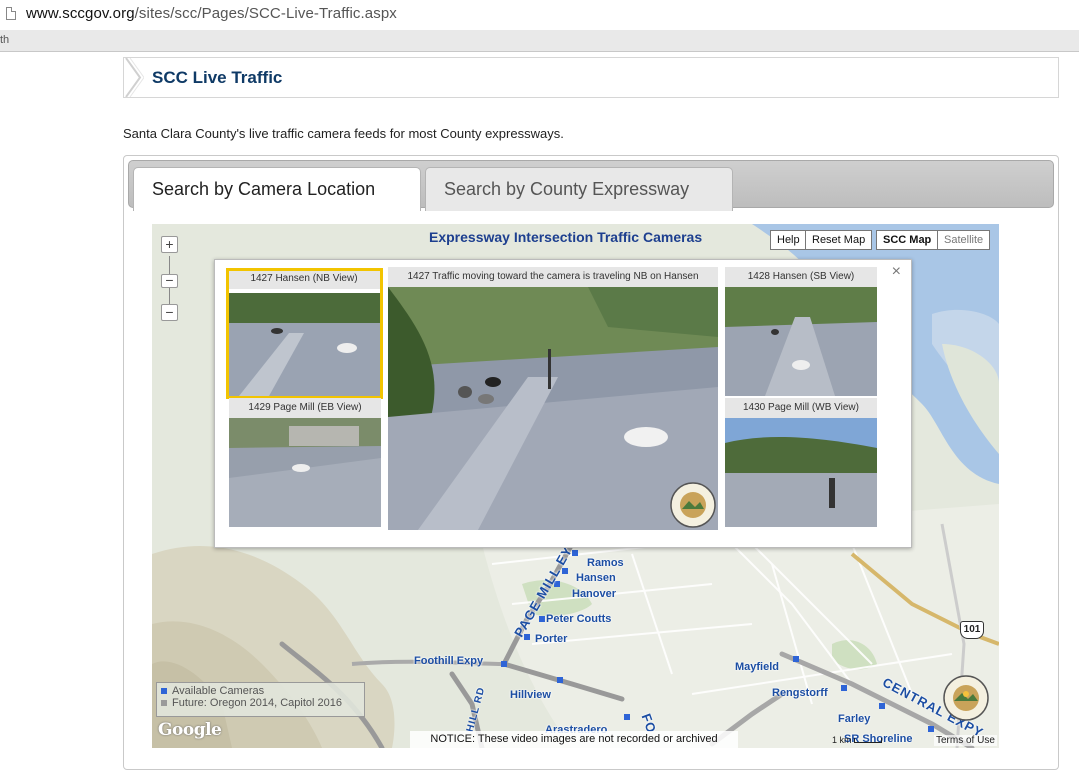 This screenshot has height=779, width=1079. I want to click on zoom-slider-handle: −, so click(169, 280).